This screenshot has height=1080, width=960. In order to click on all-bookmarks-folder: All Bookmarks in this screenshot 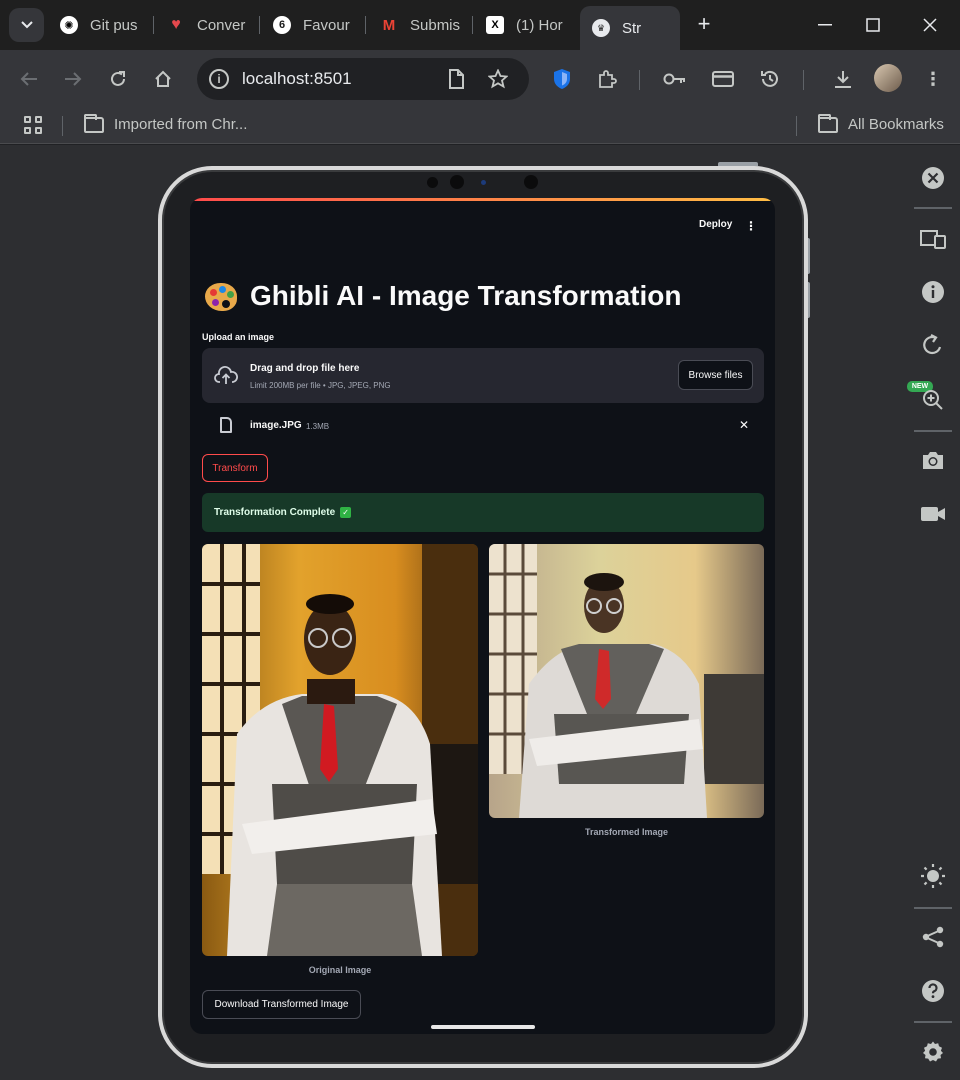, I will do `click(881, 123)`.